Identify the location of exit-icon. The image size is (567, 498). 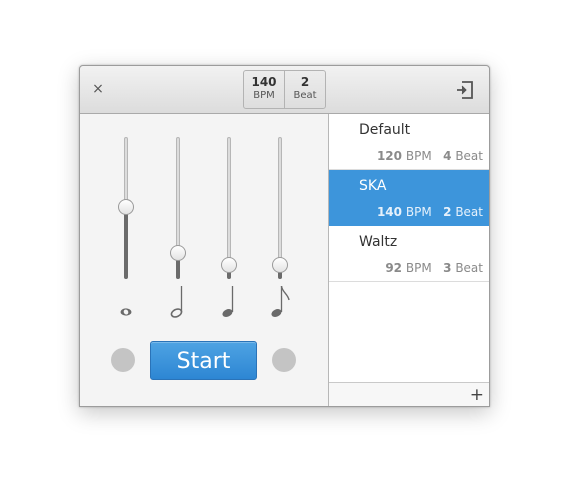
(465, 90).